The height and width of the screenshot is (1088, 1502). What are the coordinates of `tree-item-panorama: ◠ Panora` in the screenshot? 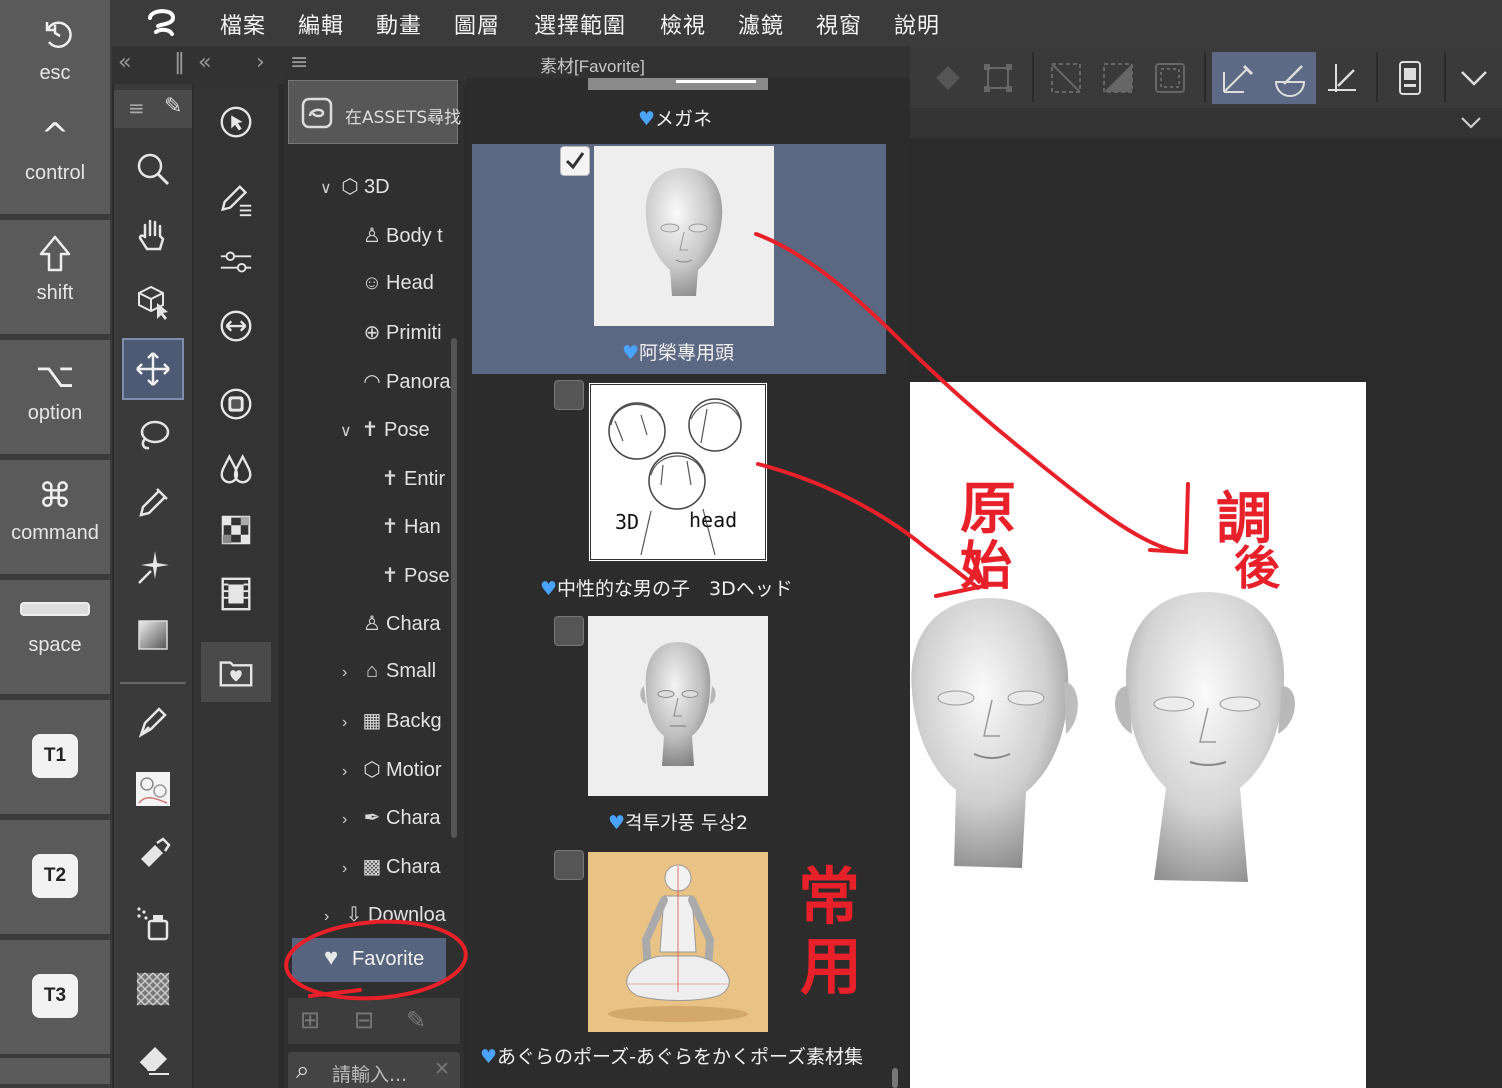 It's located at (404, 381).